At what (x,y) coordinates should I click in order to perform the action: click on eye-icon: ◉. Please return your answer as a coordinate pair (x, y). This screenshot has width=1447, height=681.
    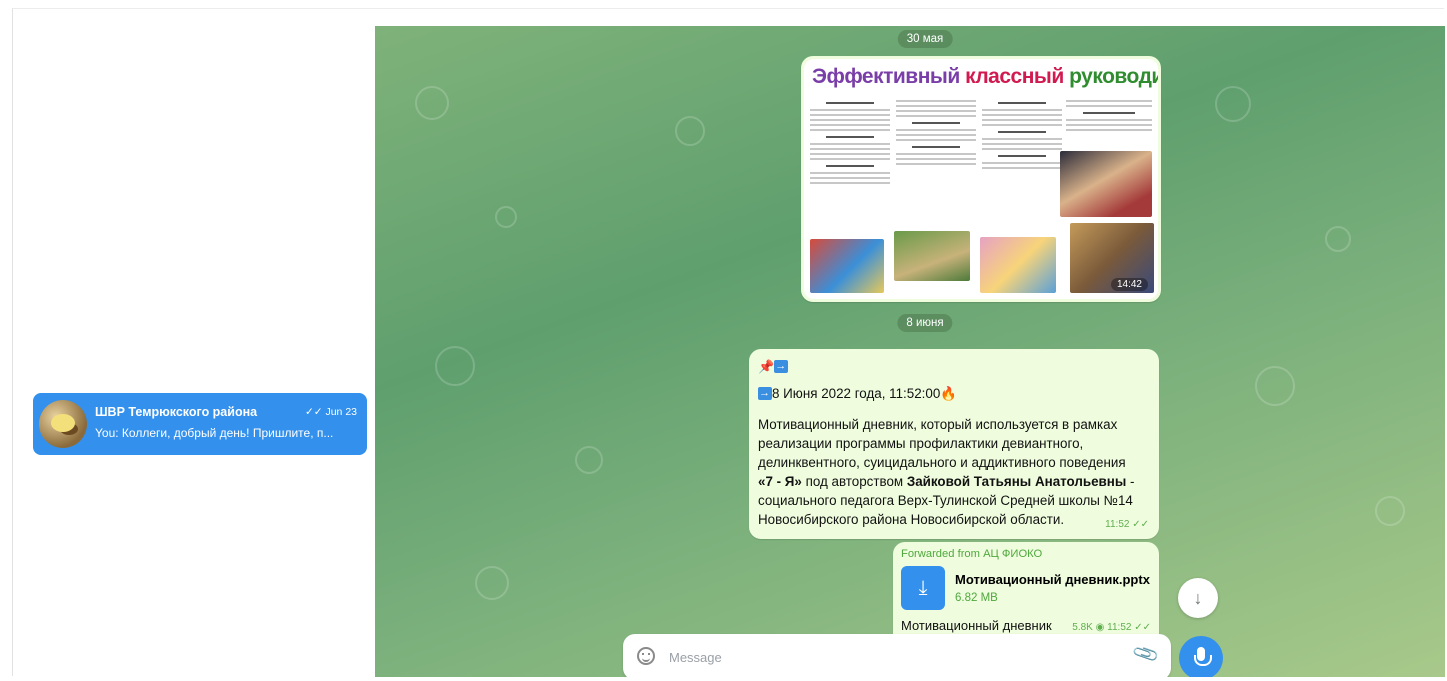
    Looking at the image, I should click on (1100, 627).